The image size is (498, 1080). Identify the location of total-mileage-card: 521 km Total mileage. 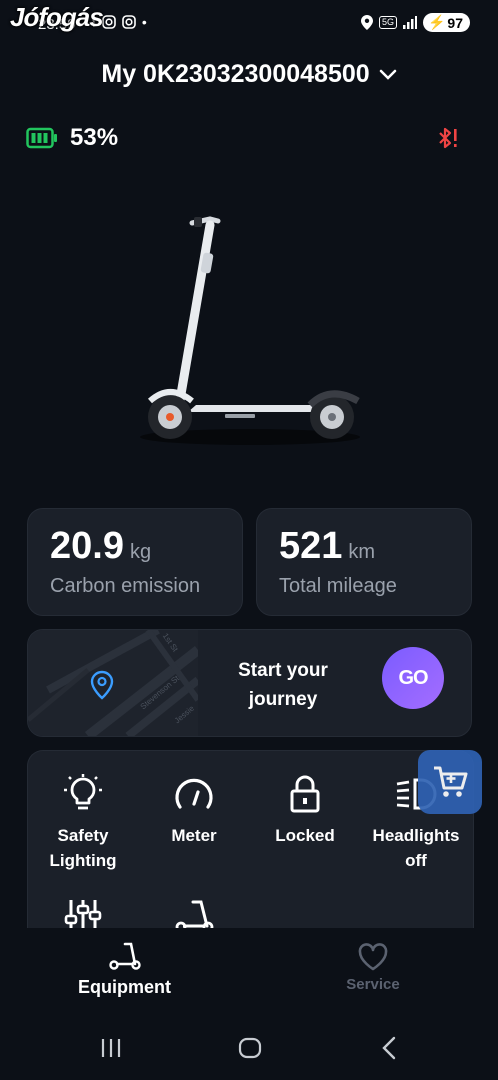
(364, 562).